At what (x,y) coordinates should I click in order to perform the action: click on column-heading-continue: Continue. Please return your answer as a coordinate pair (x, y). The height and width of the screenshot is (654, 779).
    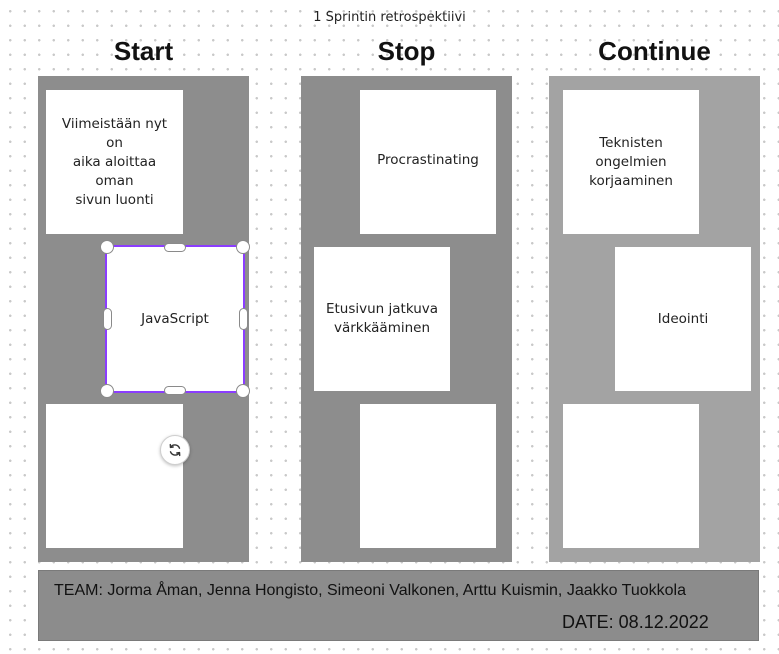
    Looking at the image, I should click on (654, 51).